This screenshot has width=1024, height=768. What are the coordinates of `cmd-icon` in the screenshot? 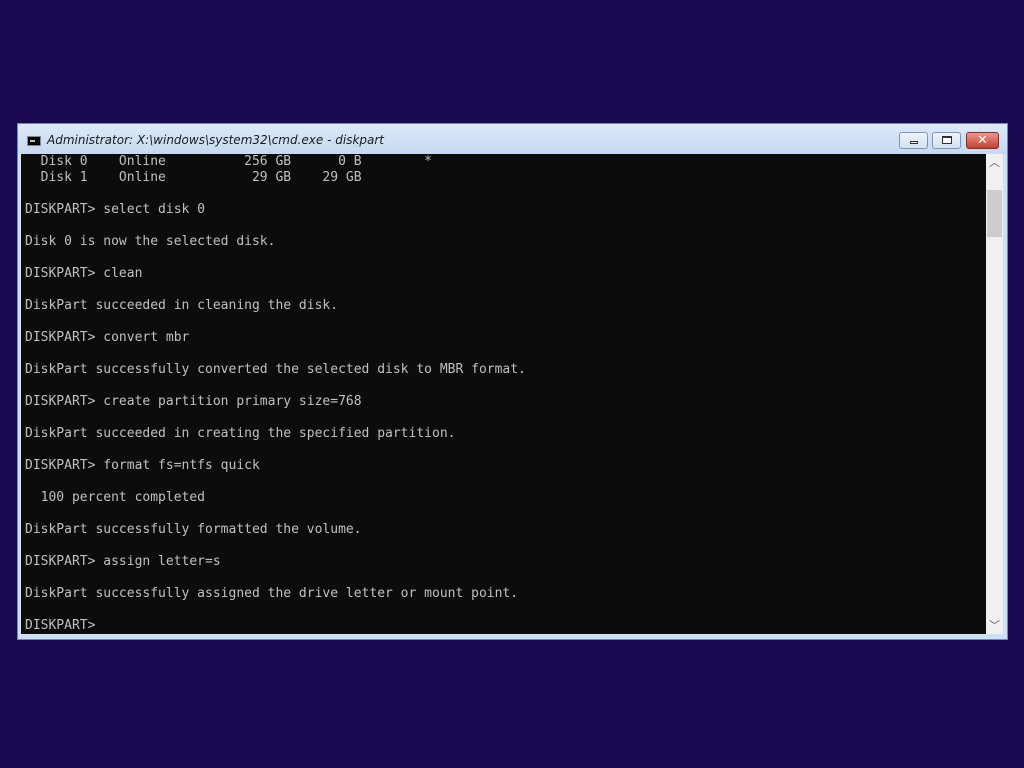 It's located at (34, 141).